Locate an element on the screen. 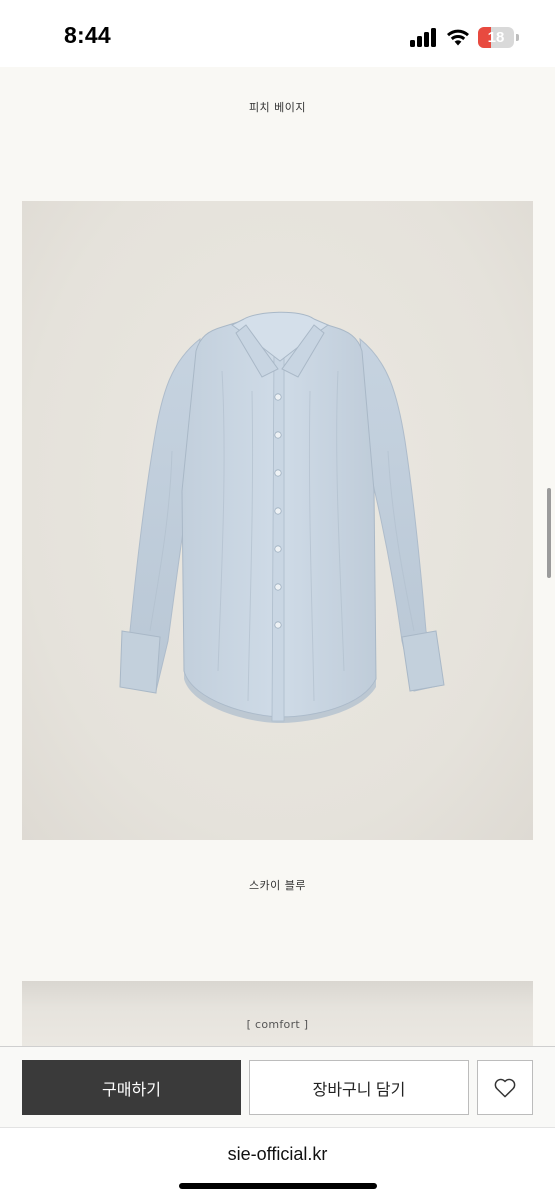 Image resolution: width=555 pixels, height=1200 pixels. battery-icon: 18 is located at coordinates (496, 37).